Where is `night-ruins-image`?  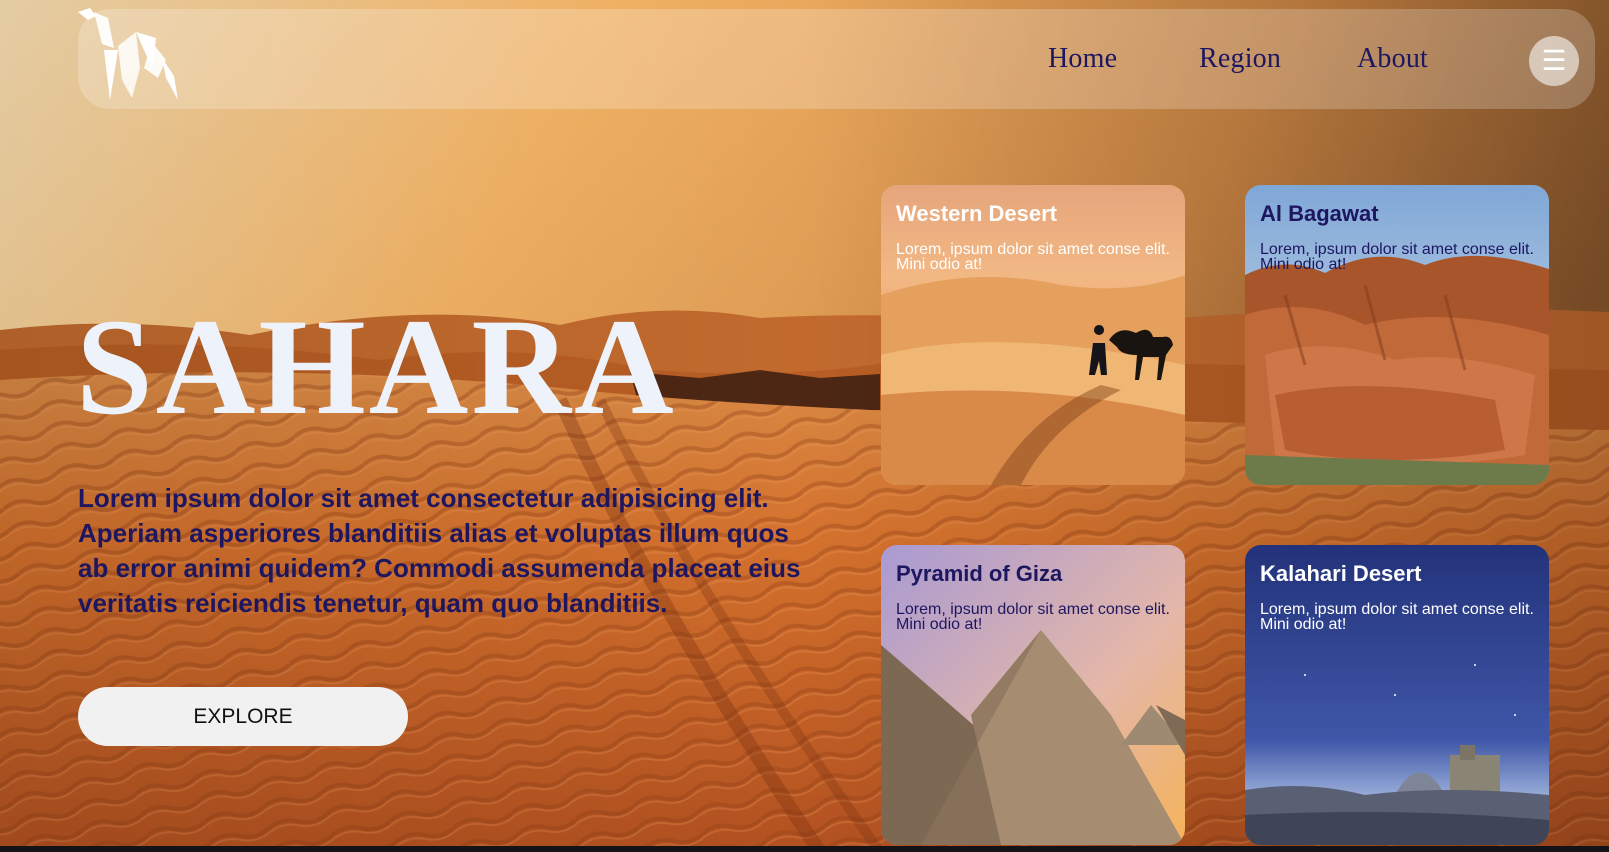
night-ruins-image is located at coordinates (1397, 695).